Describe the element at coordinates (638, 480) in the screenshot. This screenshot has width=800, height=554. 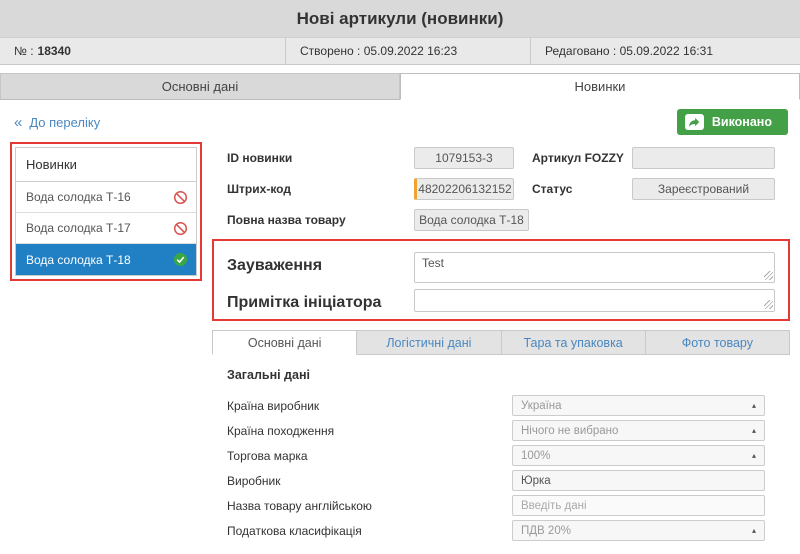
I see `manufacturer-input: Юрка` at that location.